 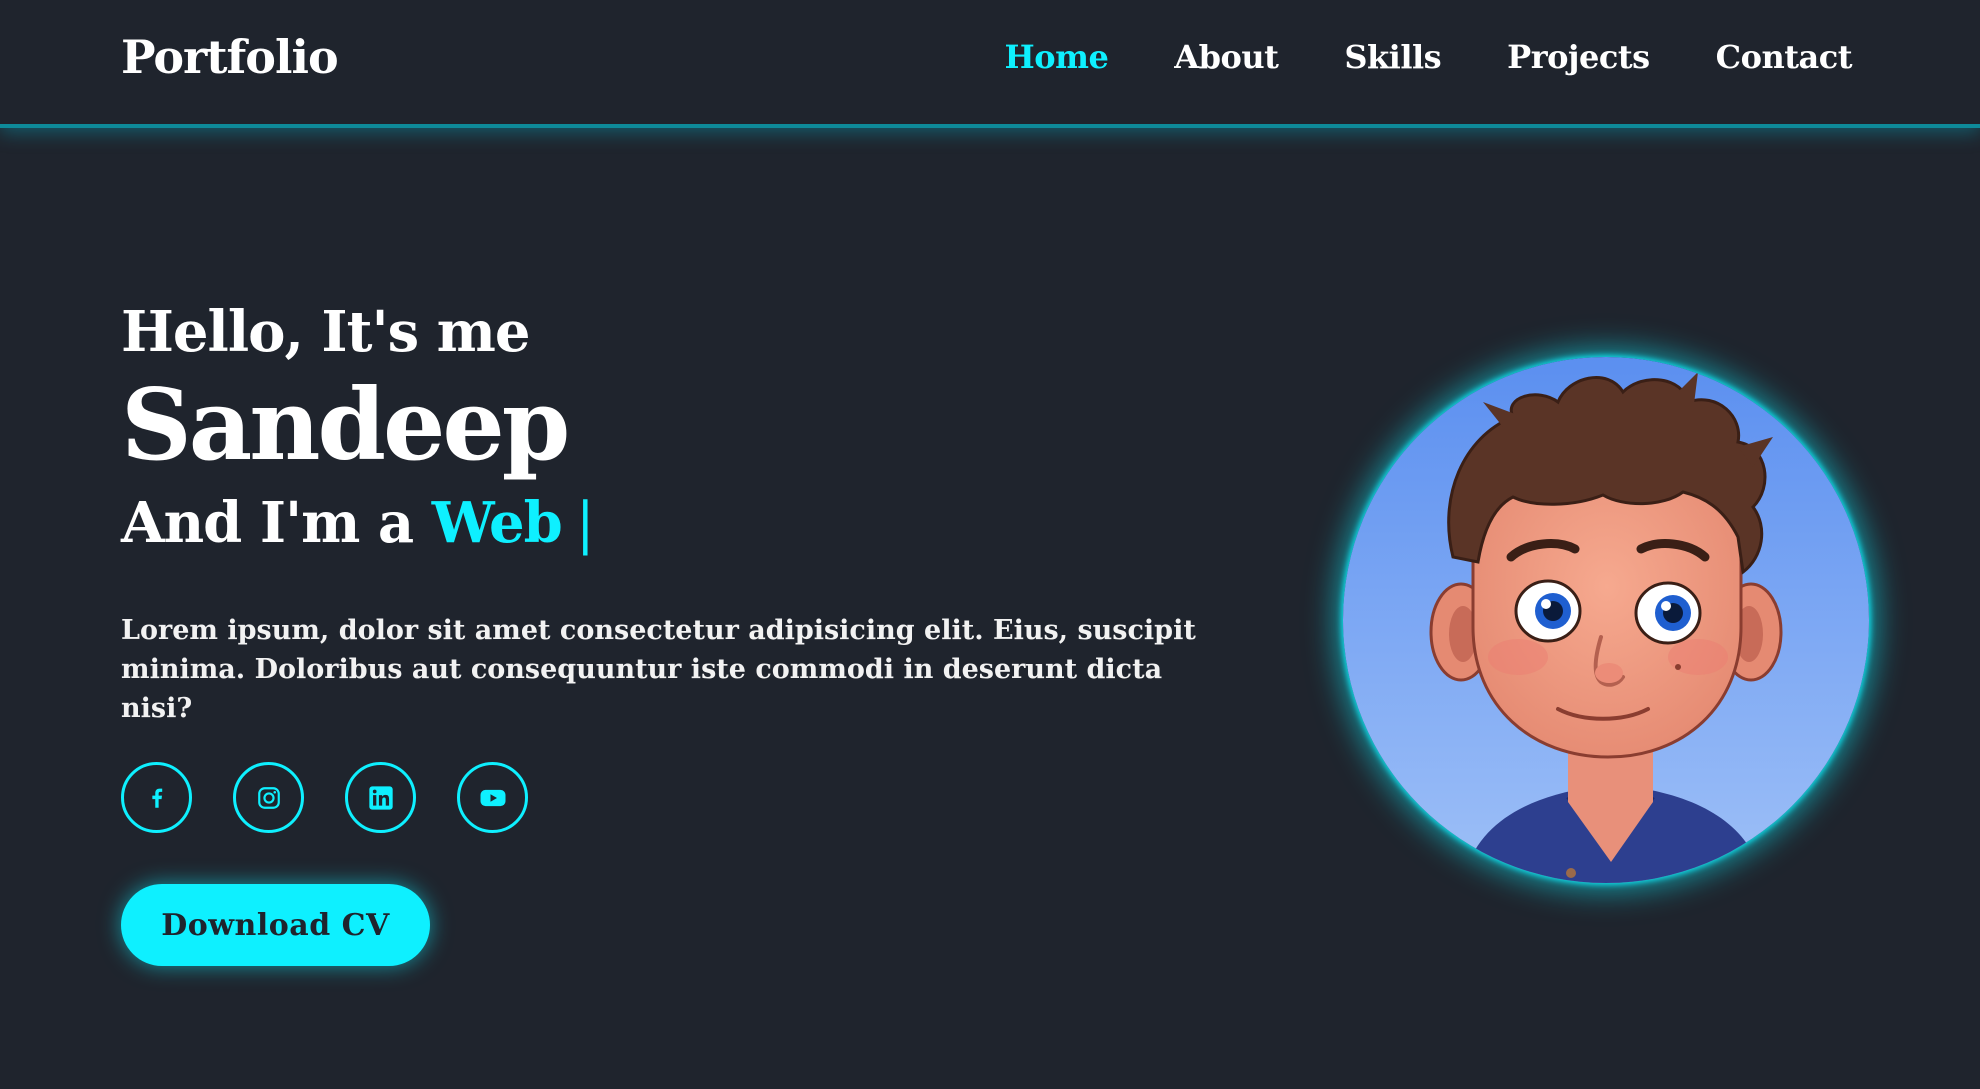 I want to click on avatar, so click(x=1606, y=620).